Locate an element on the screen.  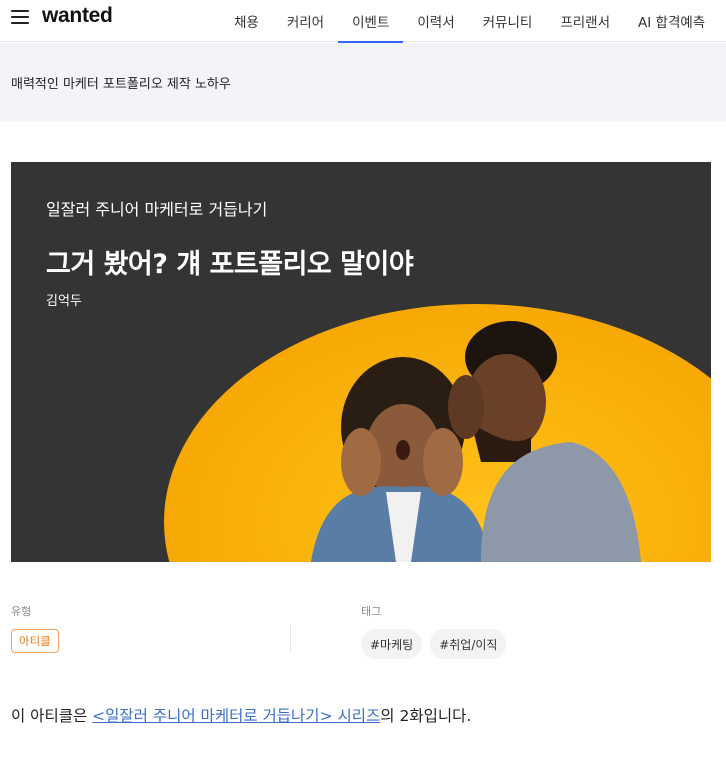
series-link: <일잘러 주니어 마케터로 거듭나기> 시리즈 is located at coordinates (236, 716).